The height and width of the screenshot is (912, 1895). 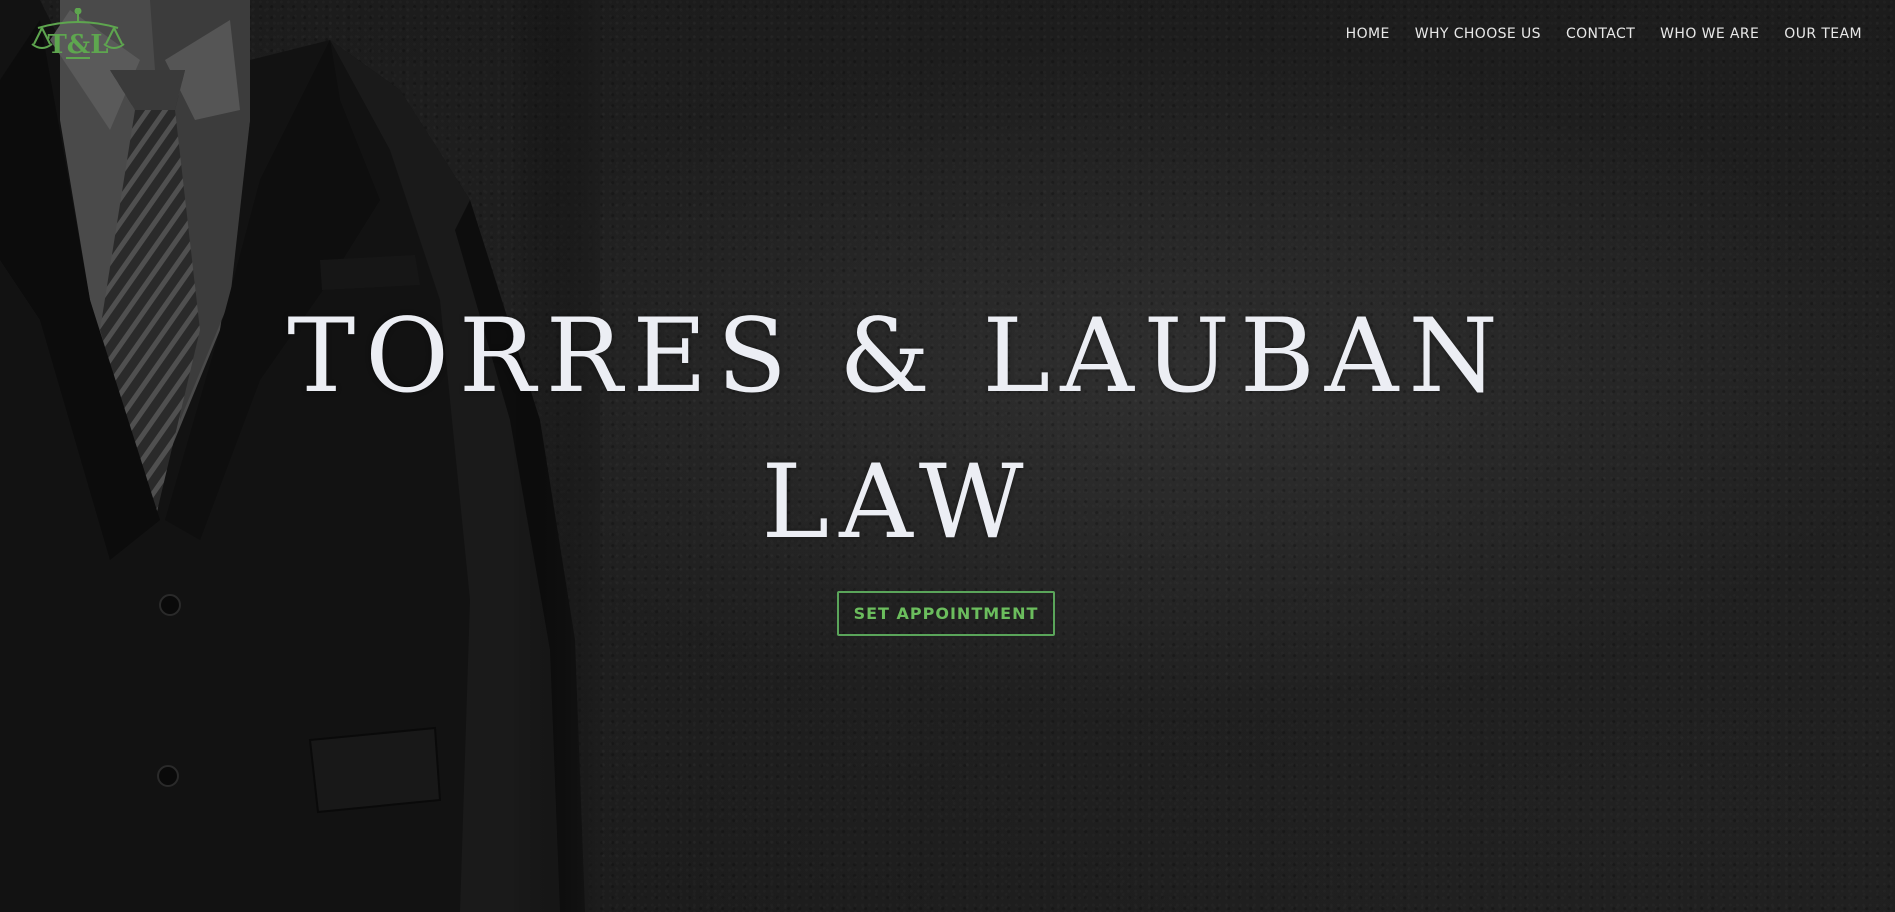 I want to click on nav-item-home: HOME, so click(x=1368, y=34).